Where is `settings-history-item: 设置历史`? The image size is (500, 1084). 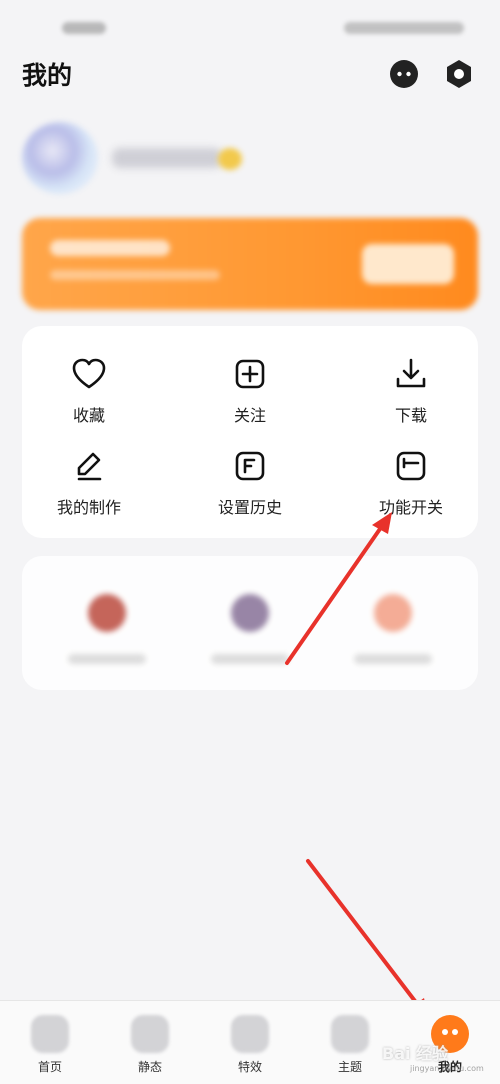
settings-history-item: 设置历史 is located at coordinates (250, 493).